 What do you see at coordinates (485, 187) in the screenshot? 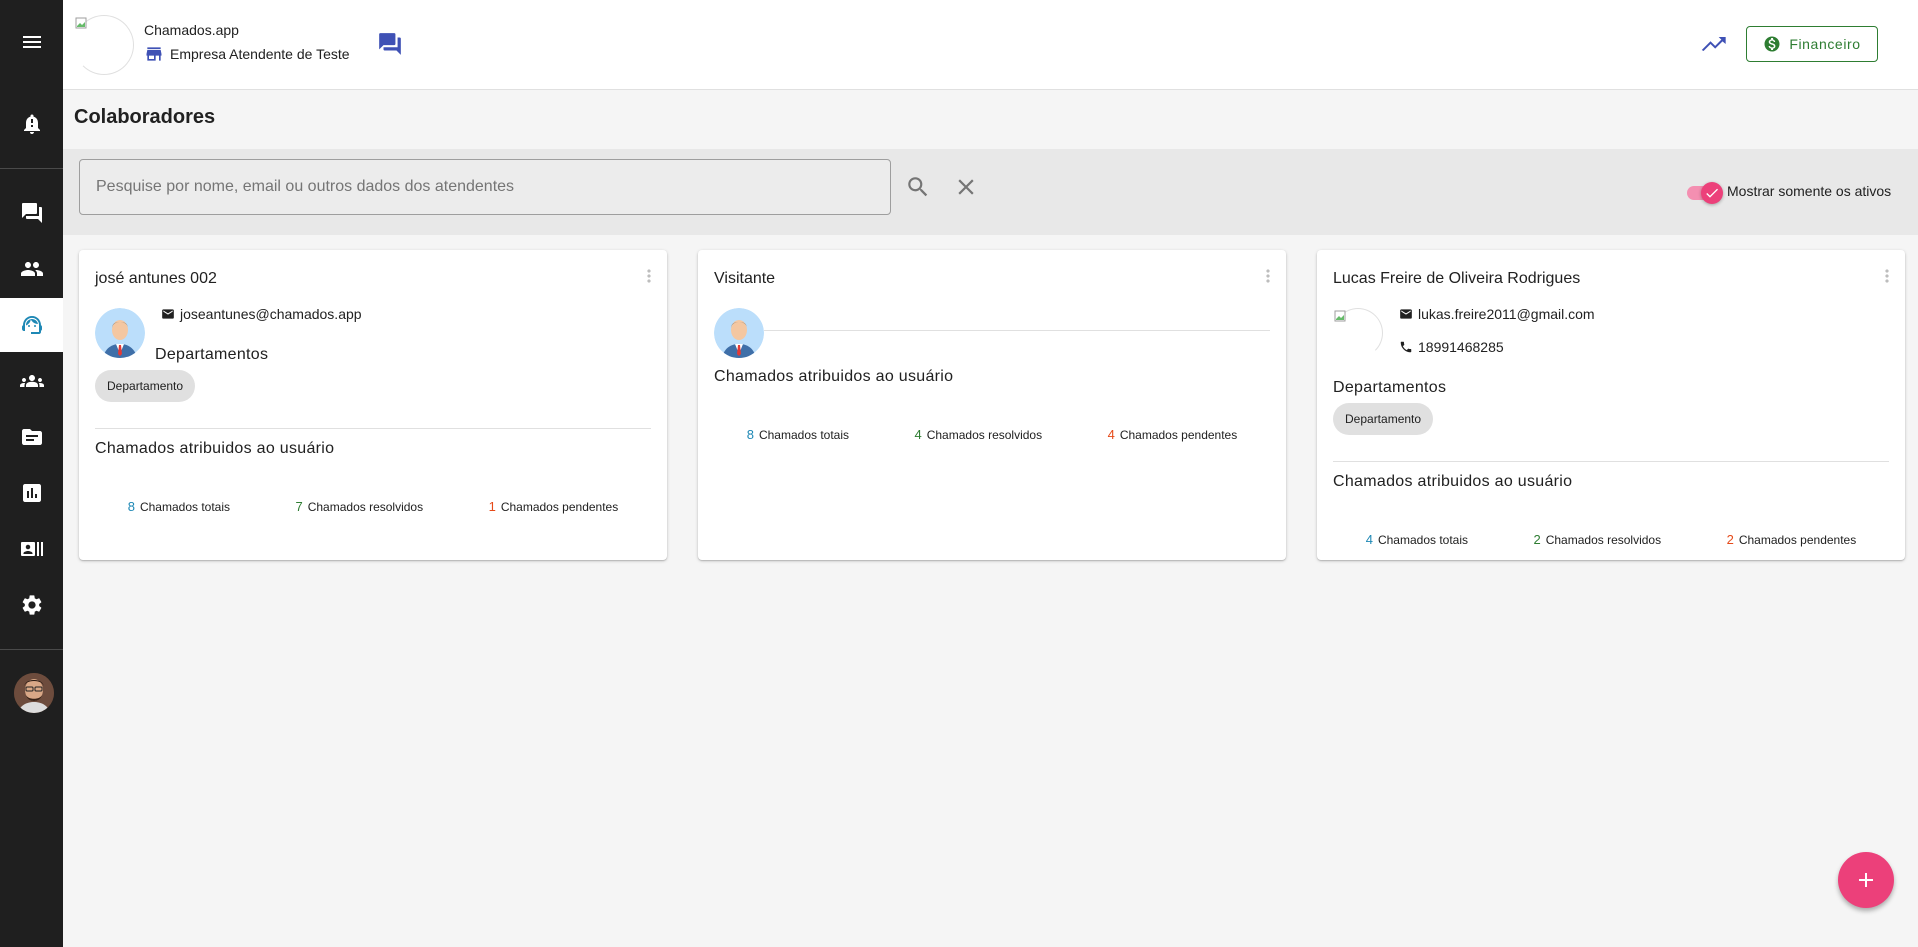
I see `search-input` at bounding box center [485, 187].